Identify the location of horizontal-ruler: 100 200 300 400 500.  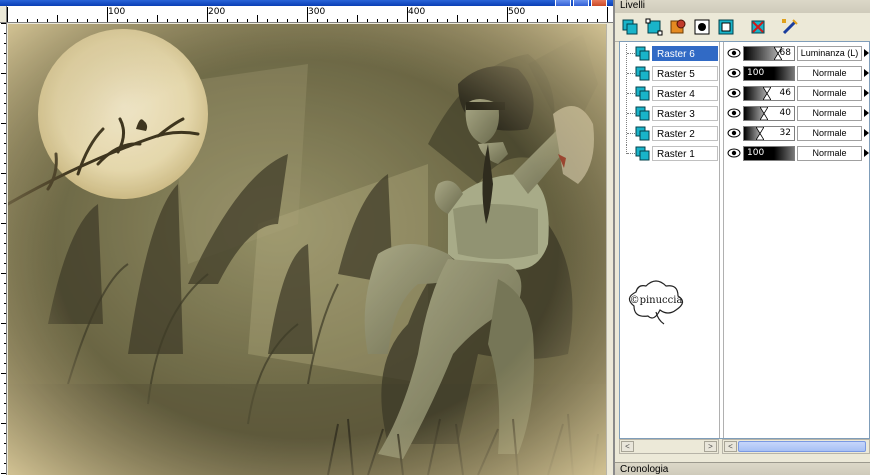
(310, 14).